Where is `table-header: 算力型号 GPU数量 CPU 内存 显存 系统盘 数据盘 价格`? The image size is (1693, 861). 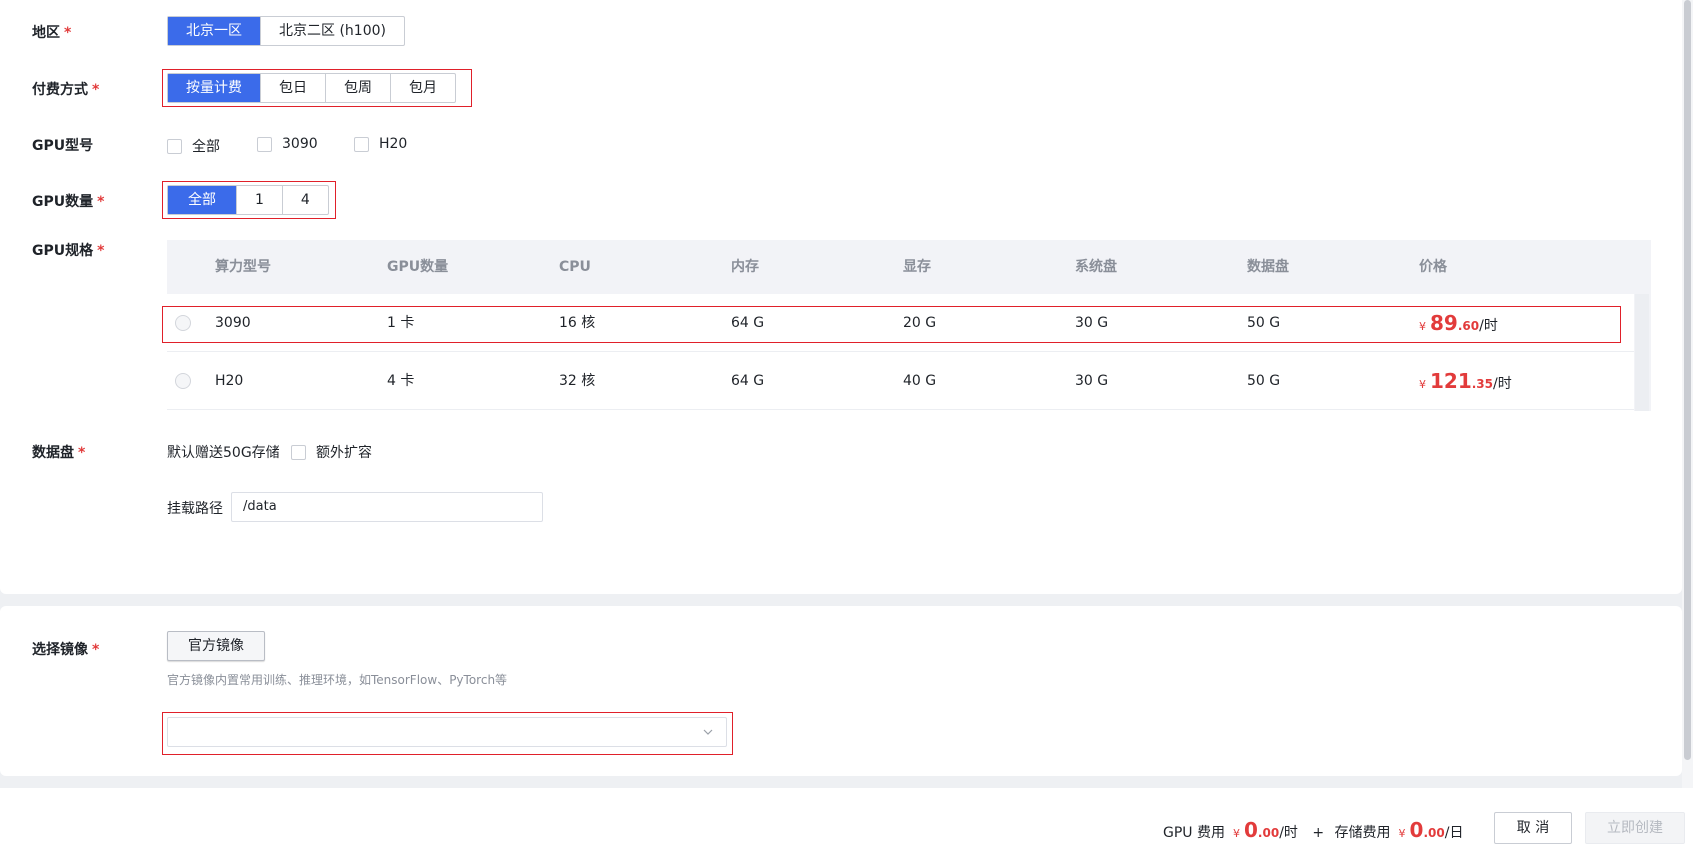
table-header: 算力型号 GPU数量 CPU 内存 显存 系统盘 数据盘 价格 is located at coordinates (909, 267).